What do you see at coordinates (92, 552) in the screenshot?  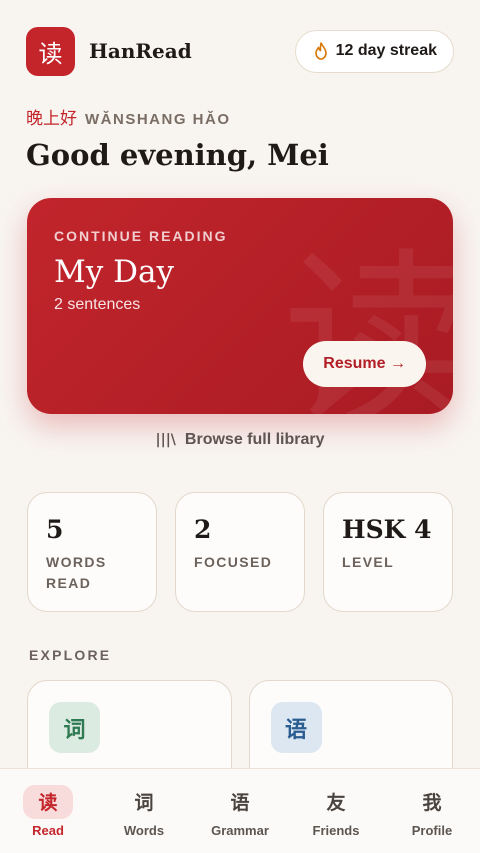 I see `stat-card-words-read: 5 WORDS READ` at bounding box center [92, 552].